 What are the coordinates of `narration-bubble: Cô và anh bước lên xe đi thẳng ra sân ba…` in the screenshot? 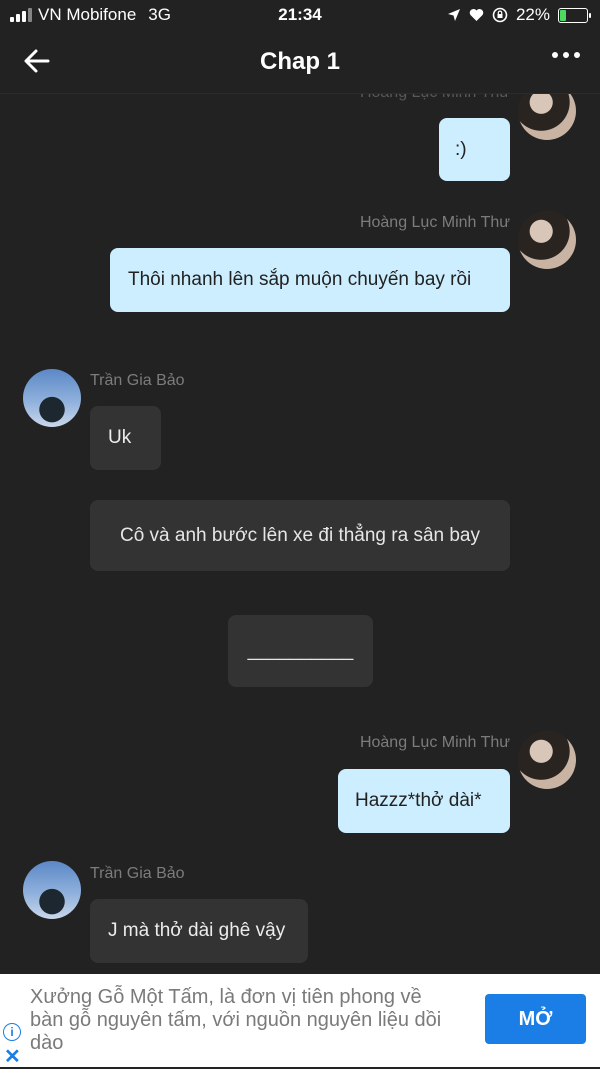 It's located at (300, 535).